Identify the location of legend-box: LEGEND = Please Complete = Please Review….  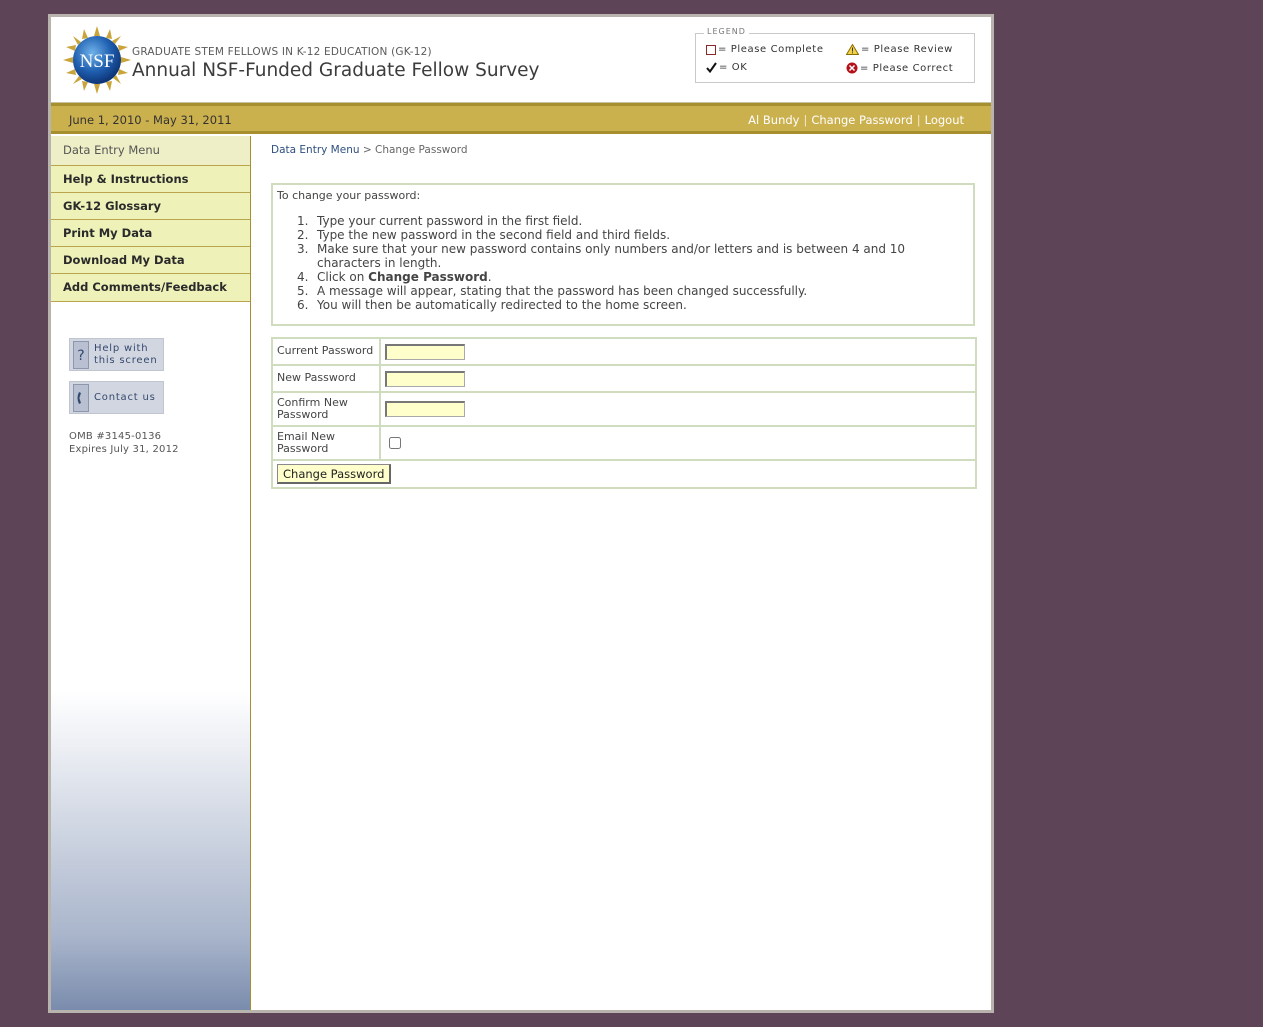
(835, 55).